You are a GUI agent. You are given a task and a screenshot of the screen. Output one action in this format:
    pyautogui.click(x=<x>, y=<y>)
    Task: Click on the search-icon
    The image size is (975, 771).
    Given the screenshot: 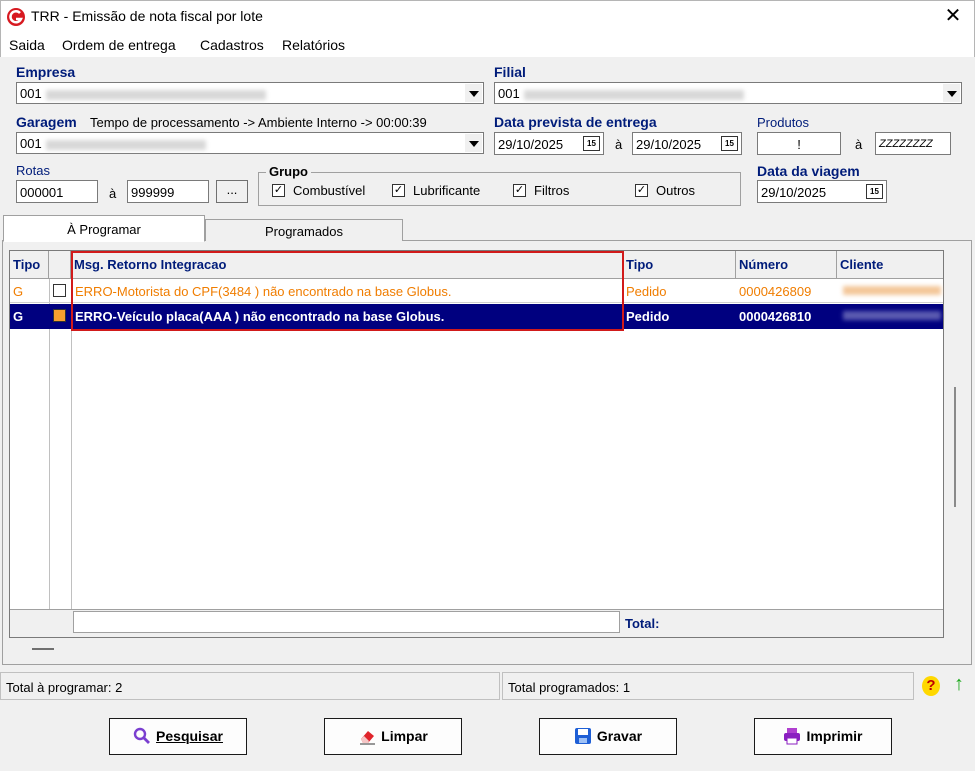 What is the action you would take?
    pyautogui.click(x=142, y=736)
    